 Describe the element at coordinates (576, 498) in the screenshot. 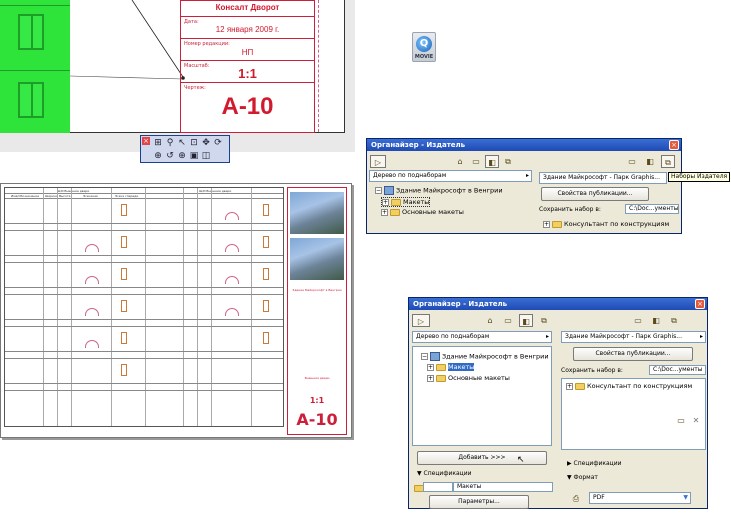

I see `pdf-format-icon: ⎙` at that location.